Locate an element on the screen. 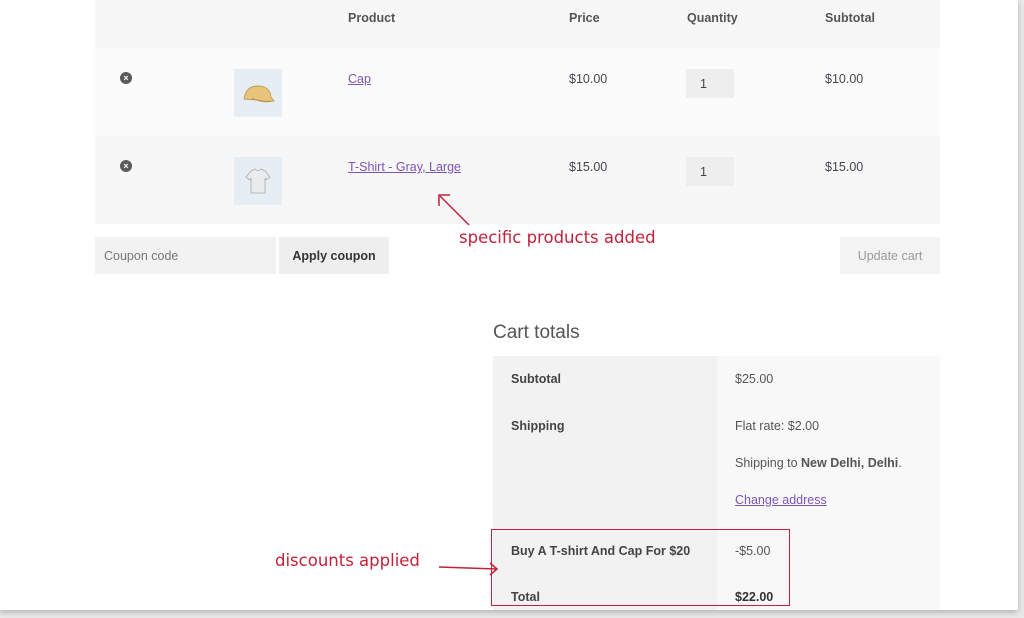 This screenshot has width=1024, height=618. quantity-input-tshirt: 1 is located at coordinates (710, 171).